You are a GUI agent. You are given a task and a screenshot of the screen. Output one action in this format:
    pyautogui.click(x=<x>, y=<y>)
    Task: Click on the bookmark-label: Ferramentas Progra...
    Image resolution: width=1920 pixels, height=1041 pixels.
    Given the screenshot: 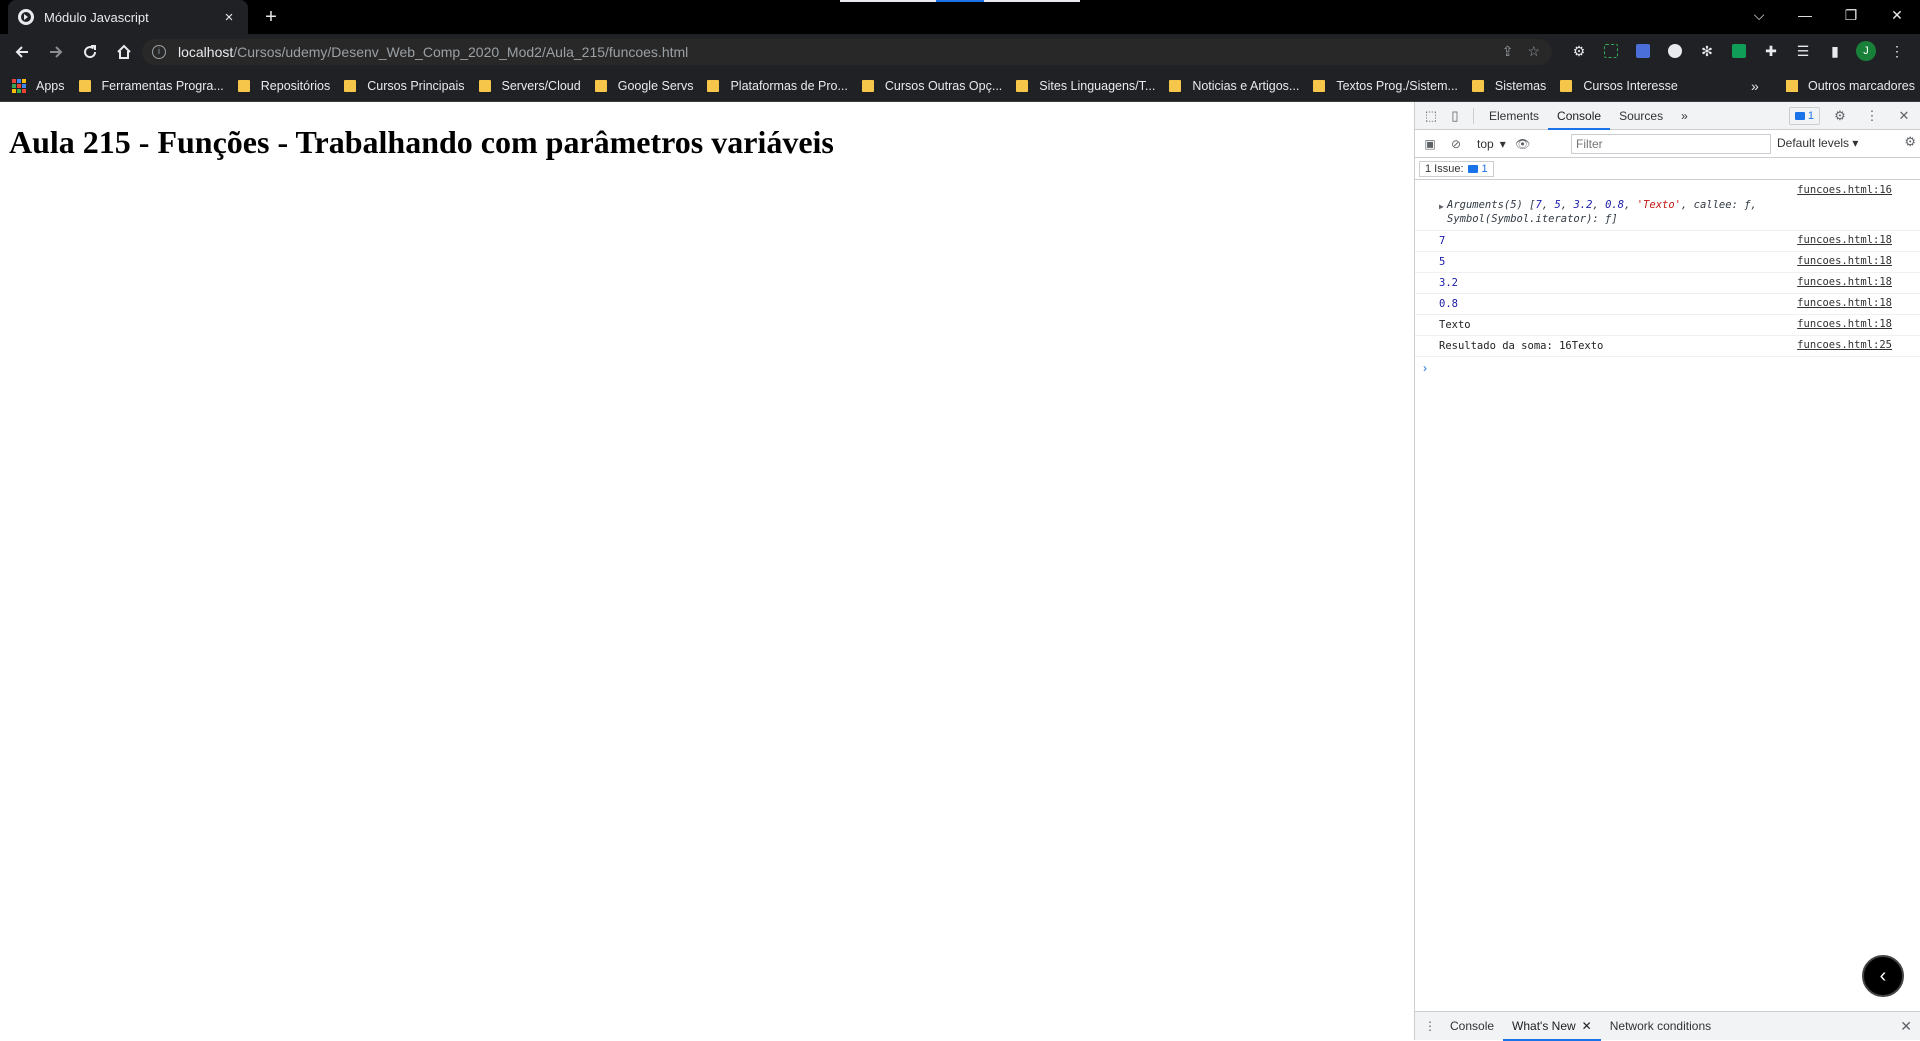 What is the action you would take?
    pyautogui.click(x=162, y=85)
    